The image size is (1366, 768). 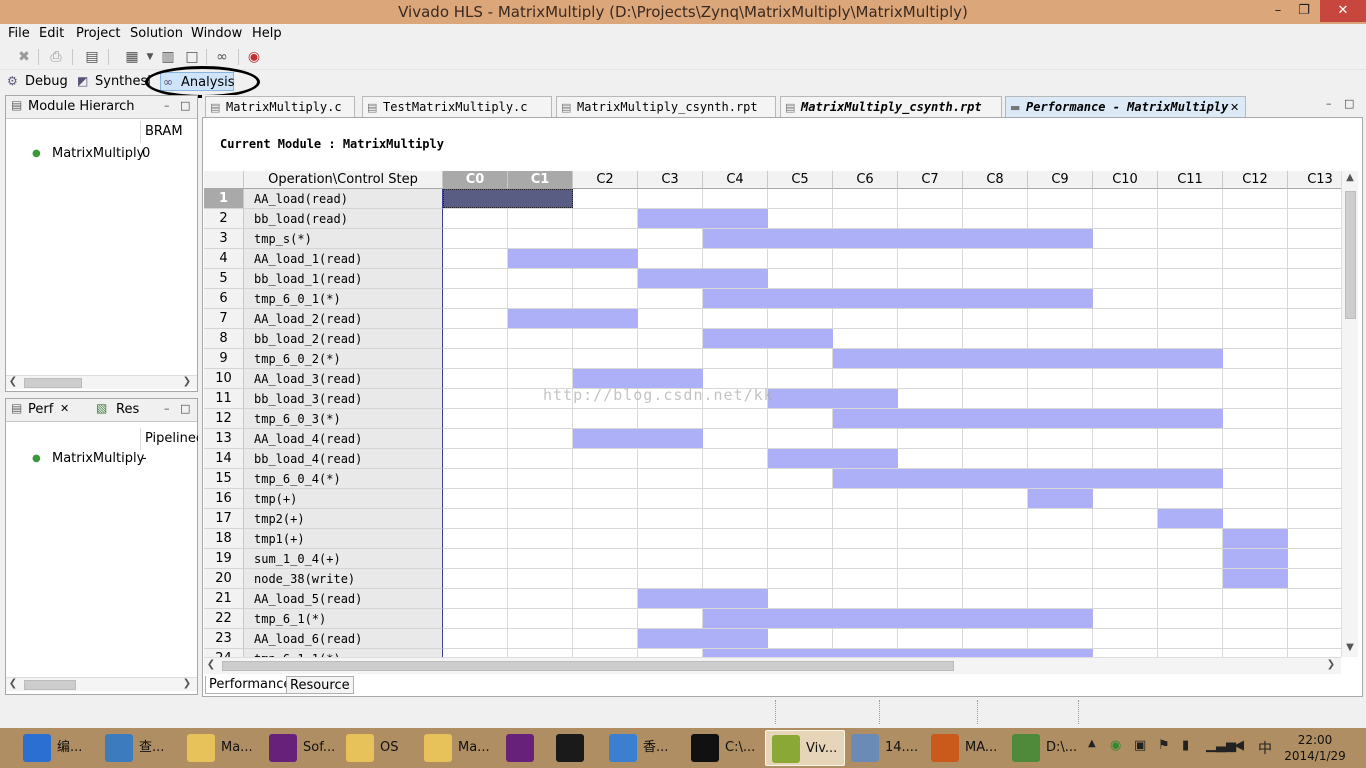 I want to click on operation-cell: AA_load_2(read), so click(x=343, y=319).